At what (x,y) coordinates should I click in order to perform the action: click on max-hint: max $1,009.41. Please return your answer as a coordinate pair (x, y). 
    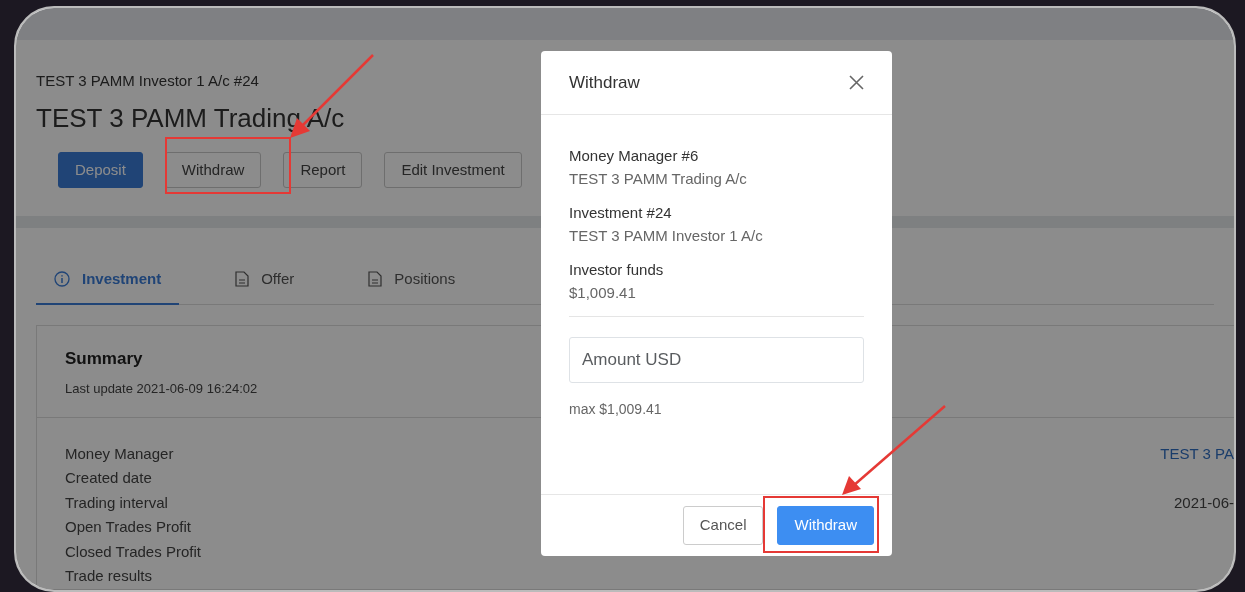
    Looking at the image, I should click on (616, 409).